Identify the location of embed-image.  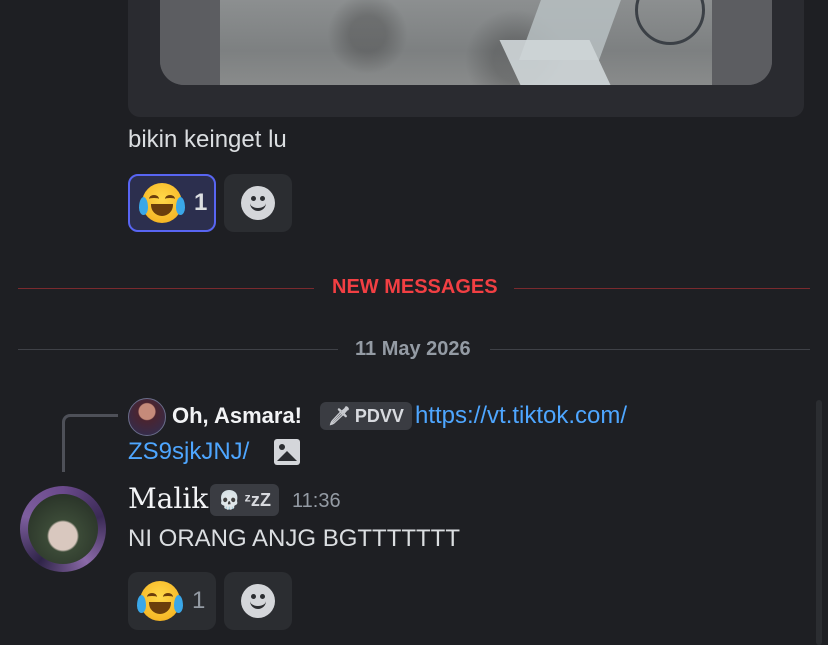
(466, 42).